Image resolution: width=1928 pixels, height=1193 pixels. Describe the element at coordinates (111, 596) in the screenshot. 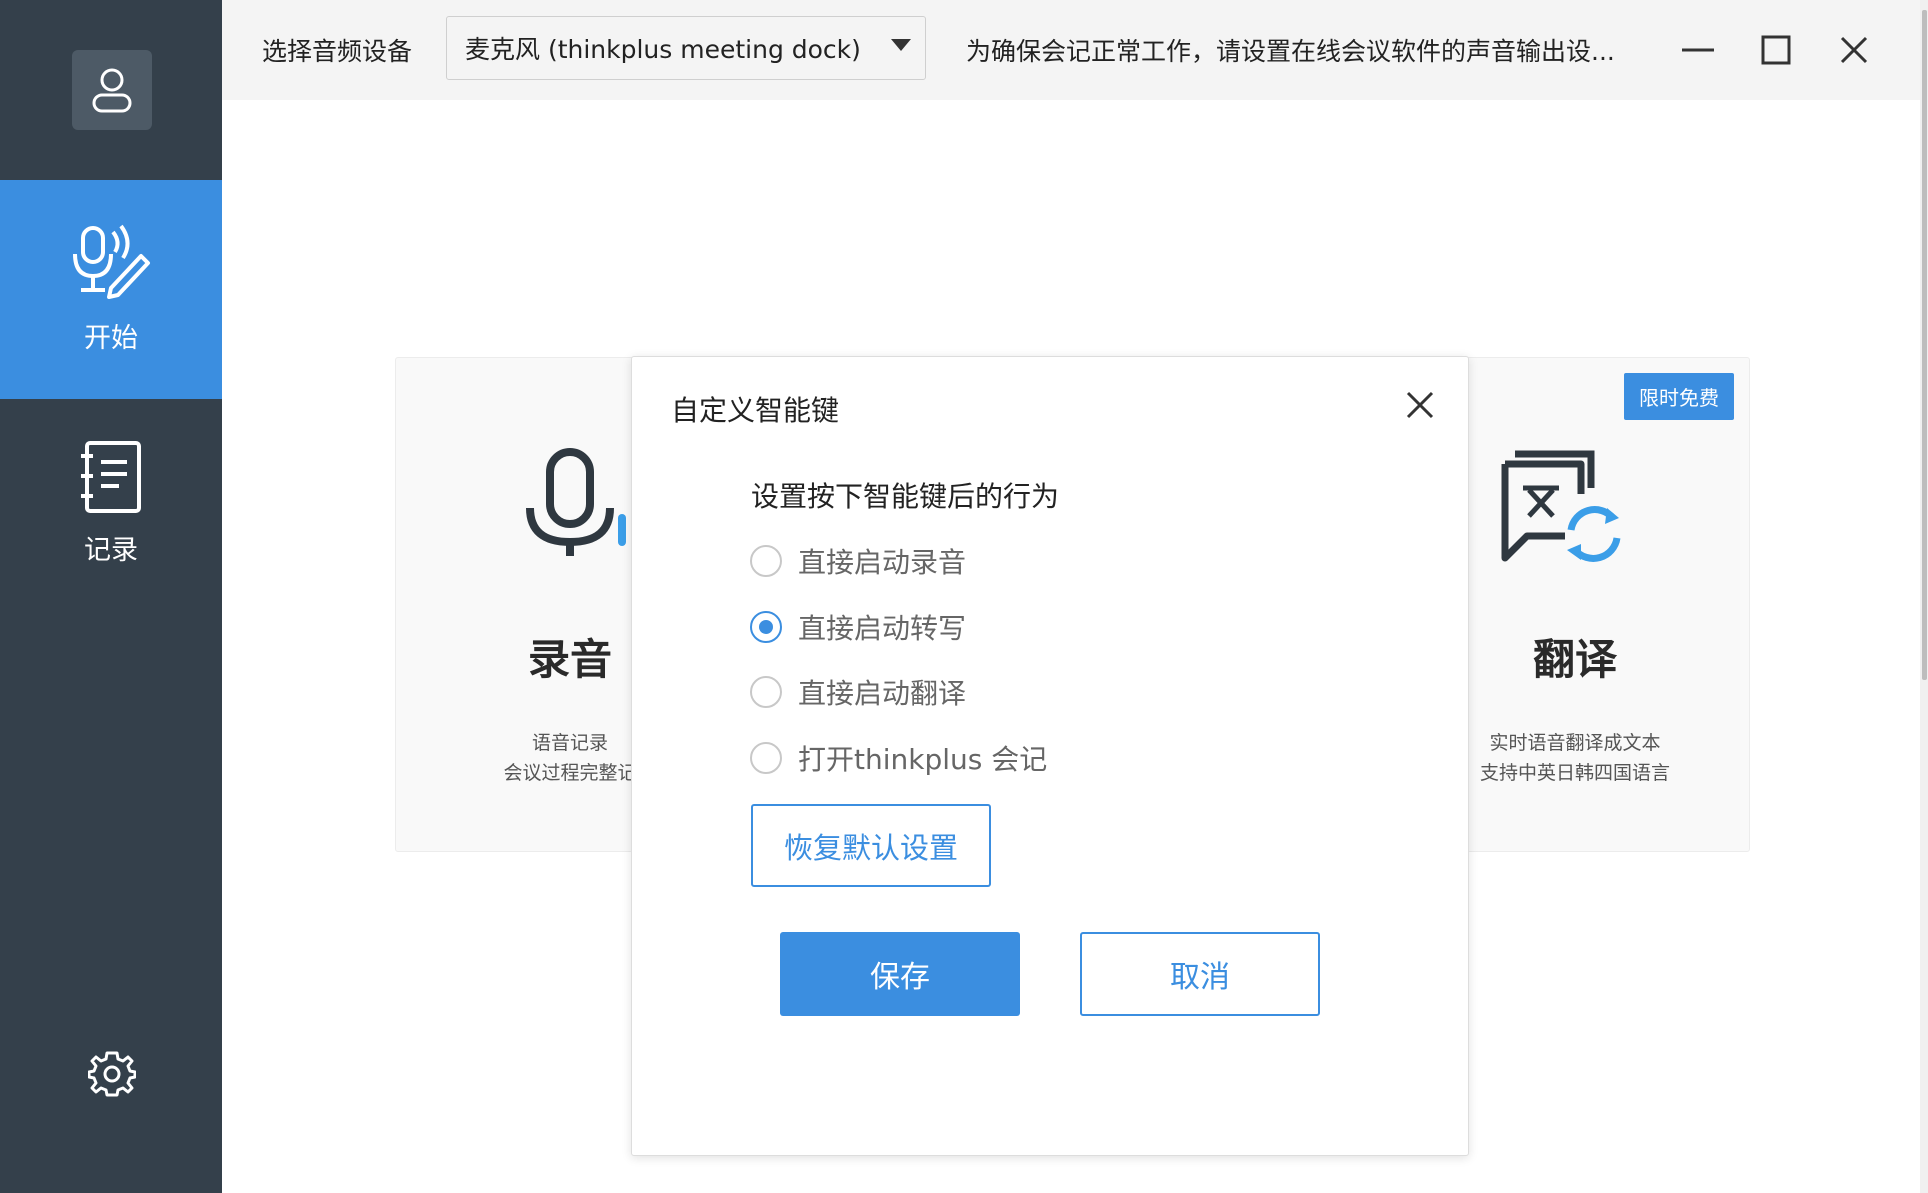

I see `sidebar: 开始 记录` at that location.